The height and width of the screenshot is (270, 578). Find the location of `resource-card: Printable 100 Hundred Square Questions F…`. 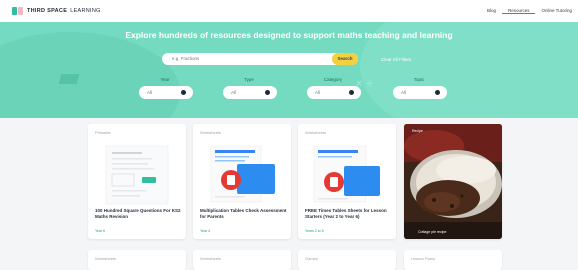

resource-card: Printable 100 Hundred Square Questions F… is located at coordinates (137, 181).